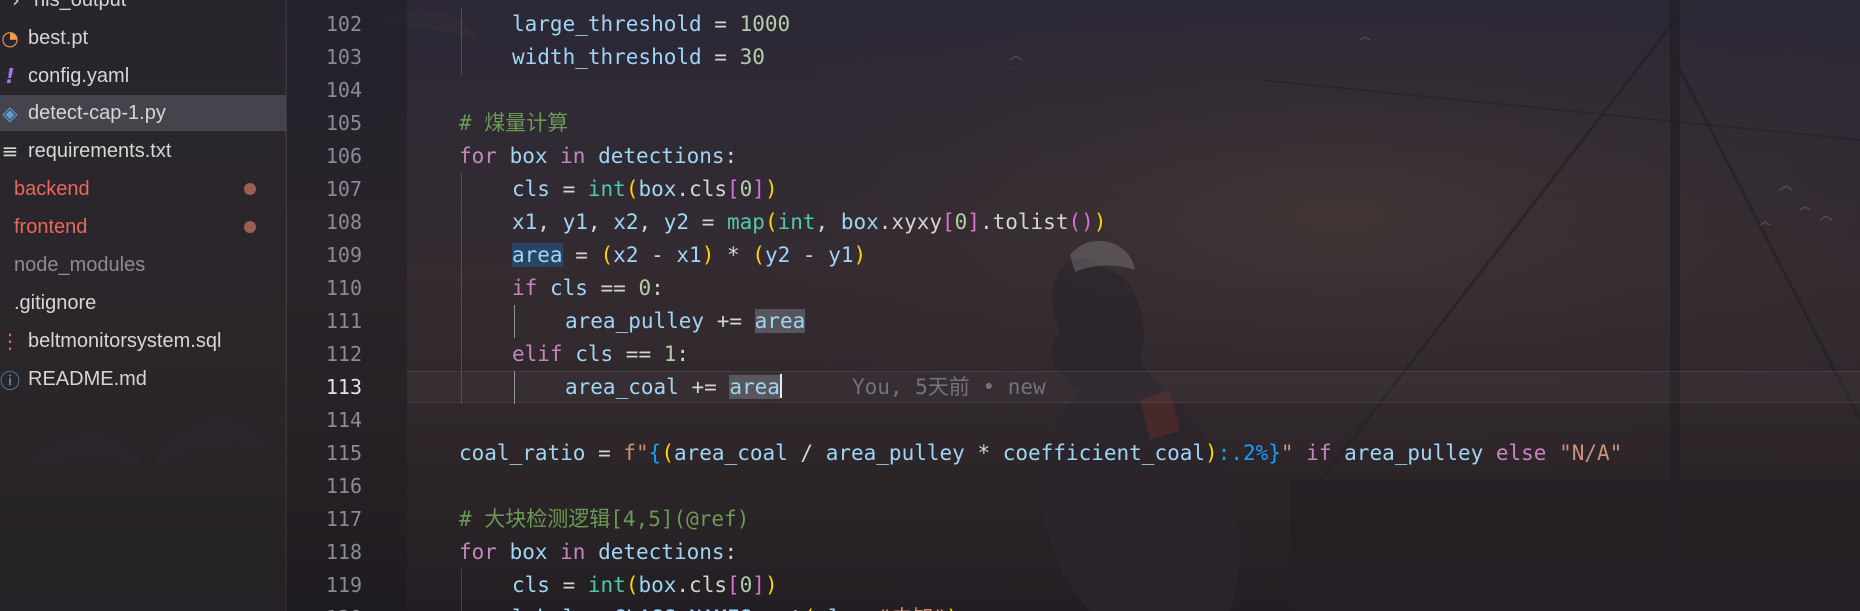  I want to click on code-line: 107 cls = int(box.cls[0]), so click(1073, 189).